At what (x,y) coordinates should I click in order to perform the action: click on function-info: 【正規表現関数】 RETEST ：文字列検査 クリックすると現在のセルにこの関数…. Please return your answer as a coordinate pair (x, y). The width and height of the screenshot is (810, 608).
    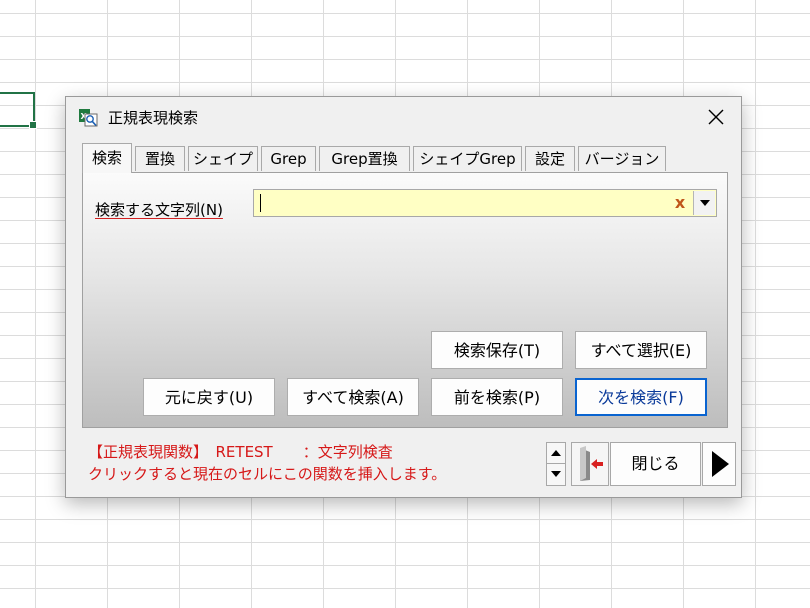
    Looking at the image, I should click on (267, 463).